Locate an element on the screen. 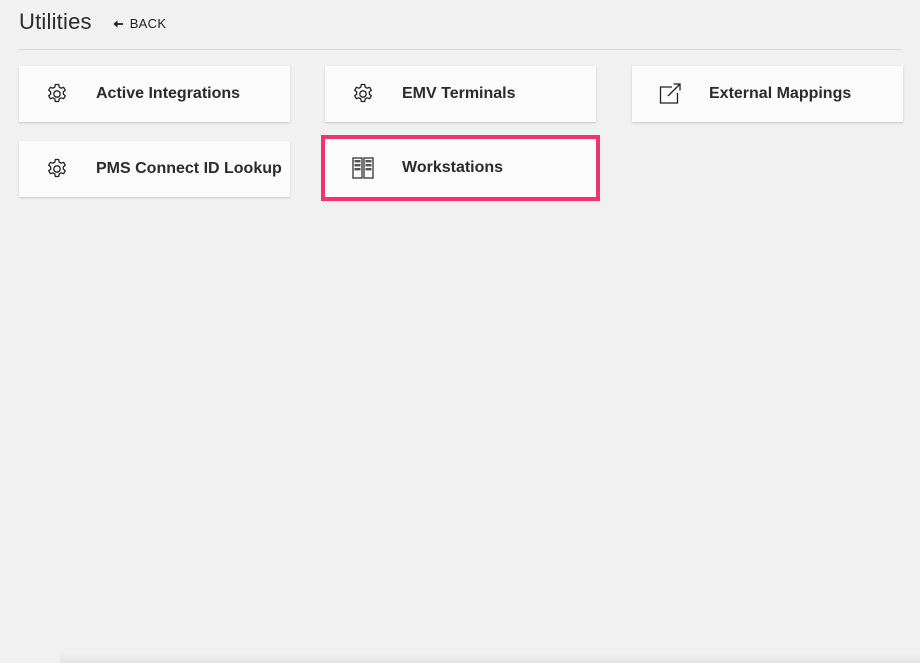  external-link-icon is located at coordinates (670, 94).